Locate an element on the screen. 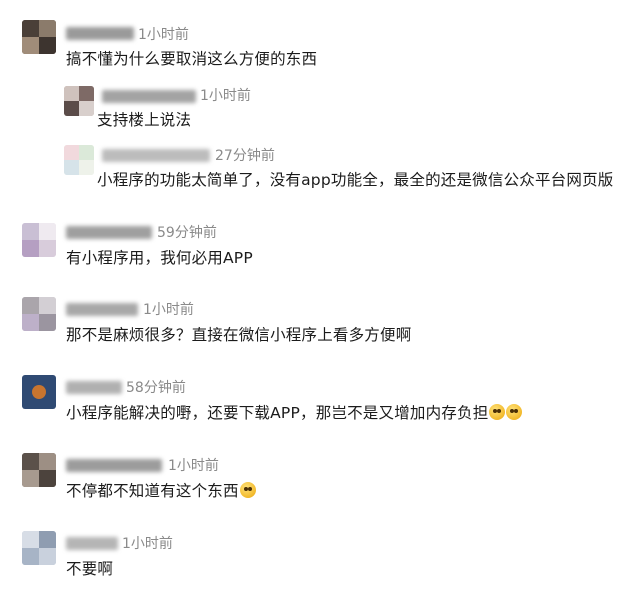 Image resolution: width=640 pixels, height=599 pixels. laughing-emoji is located at coordinates (247, 490).